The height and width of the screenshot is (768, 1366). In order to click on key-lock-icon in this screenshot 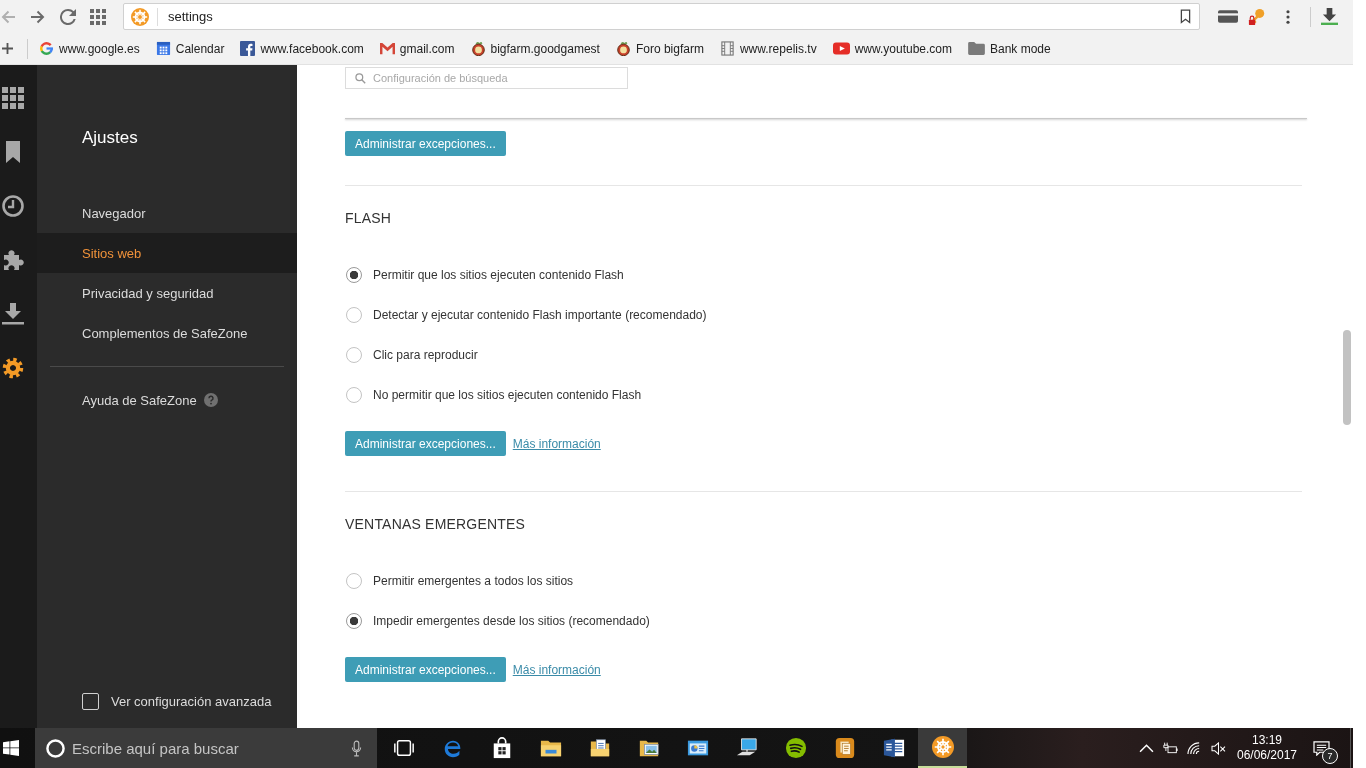, I will do `click(1257, 16)`.